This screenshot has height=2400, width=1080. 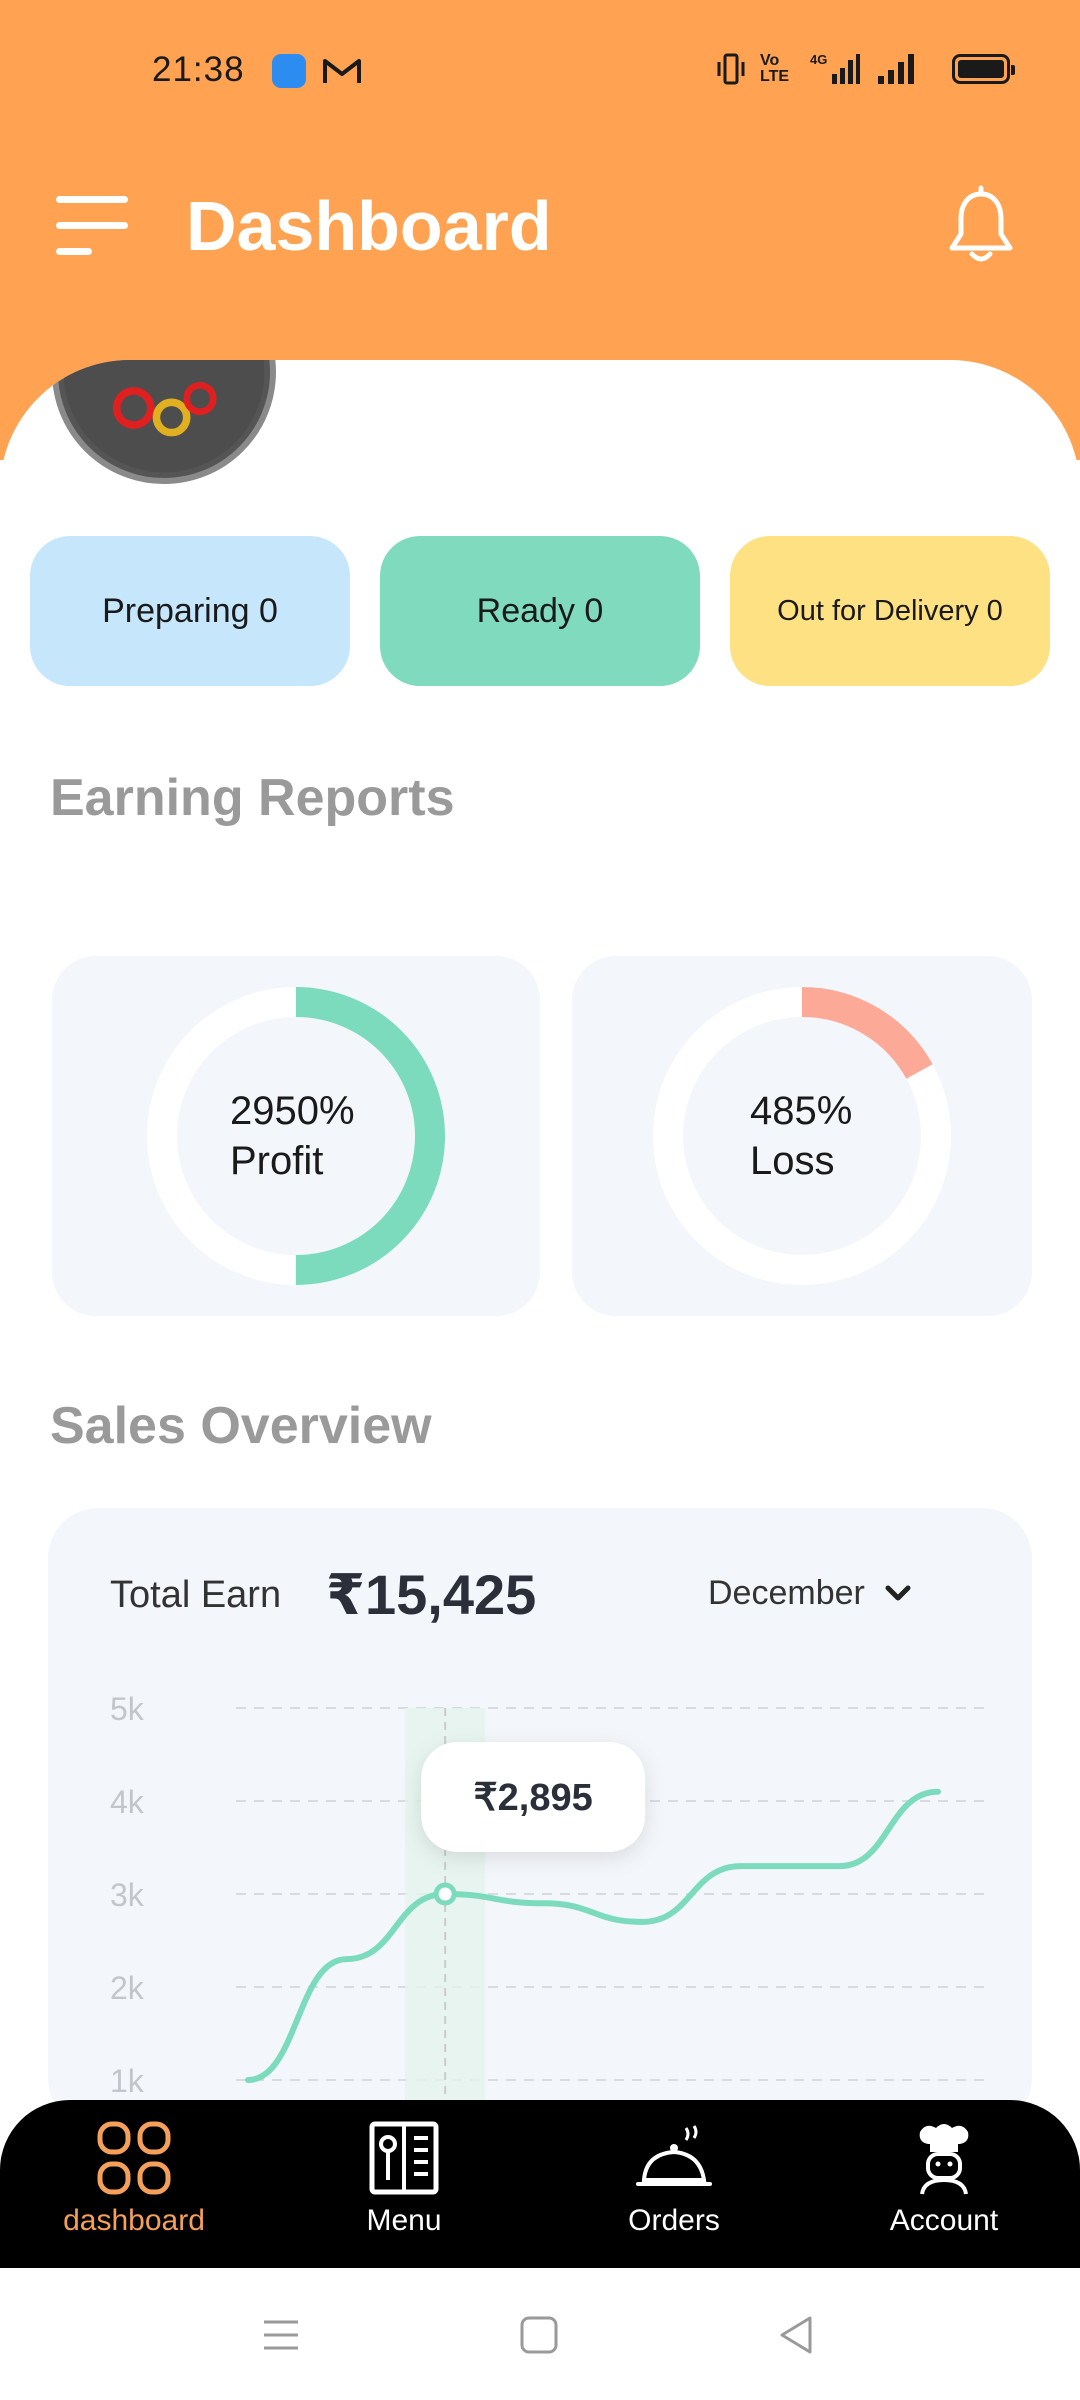 What do you see at coordinates (981, 227) in the screenshot?
I see `notification-bell-icon` at bounding box center [981, 227].